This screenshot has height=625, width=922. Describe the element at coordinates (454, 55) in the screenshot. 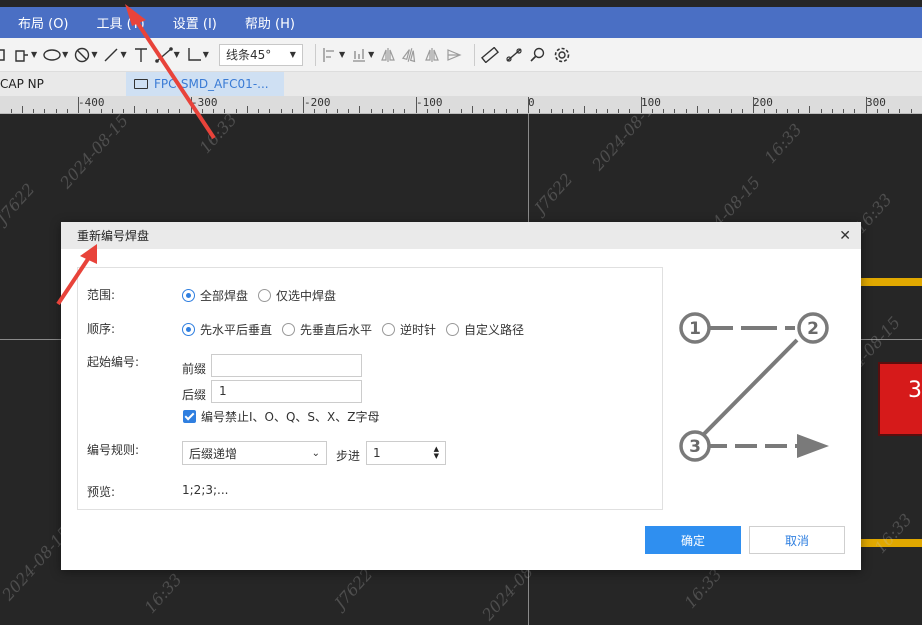

I see `arrow-tool` at that location.